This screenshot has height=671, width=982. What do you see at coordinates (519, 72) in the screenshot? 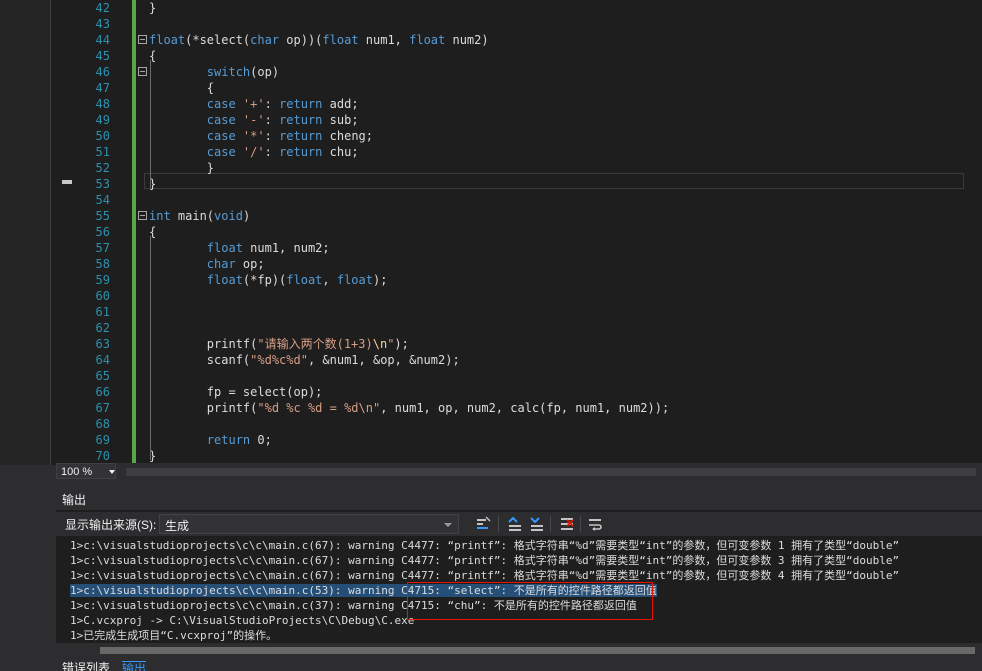
I see `code-line: 46 switch(op)` at bounding box center [519, 72].